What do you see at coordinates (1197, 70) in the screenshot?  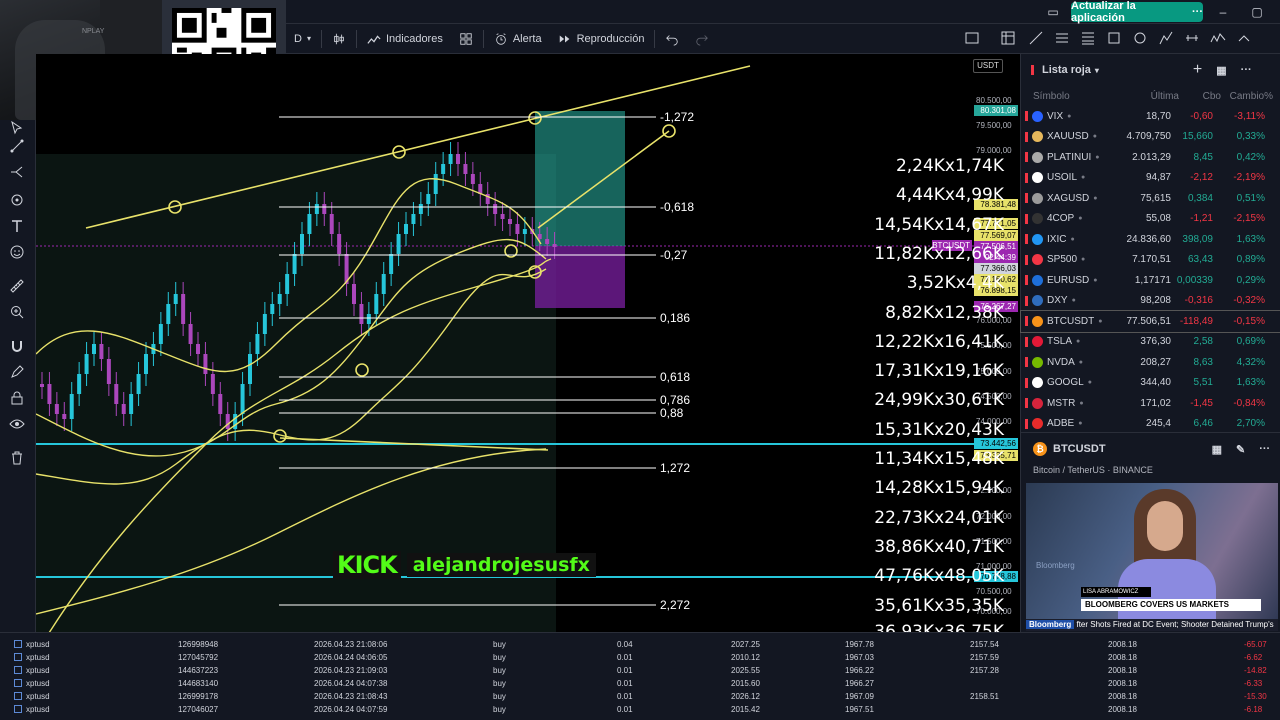 I see `add-symbol-icon: +` at bounding box center [1197, 70].